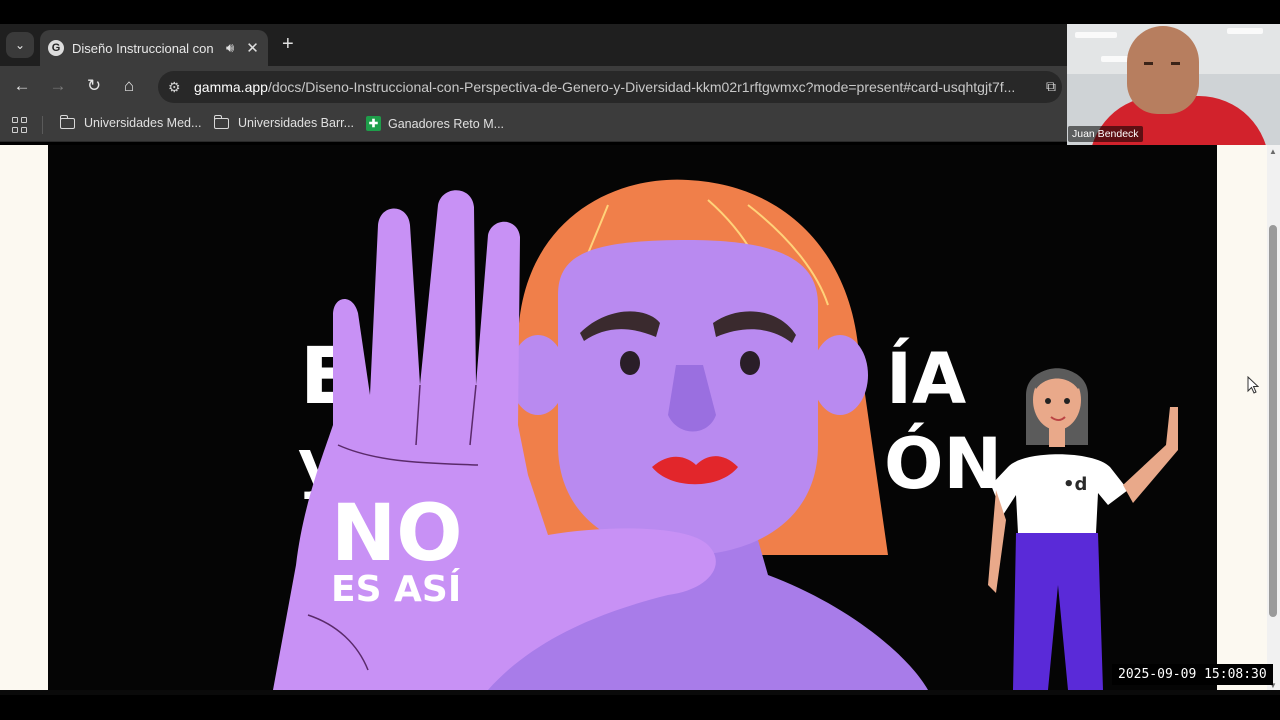 The height and width of the screenshot is (720, 1280). I want to click on speaker-icon: 🔊︎, so click(230, 48).